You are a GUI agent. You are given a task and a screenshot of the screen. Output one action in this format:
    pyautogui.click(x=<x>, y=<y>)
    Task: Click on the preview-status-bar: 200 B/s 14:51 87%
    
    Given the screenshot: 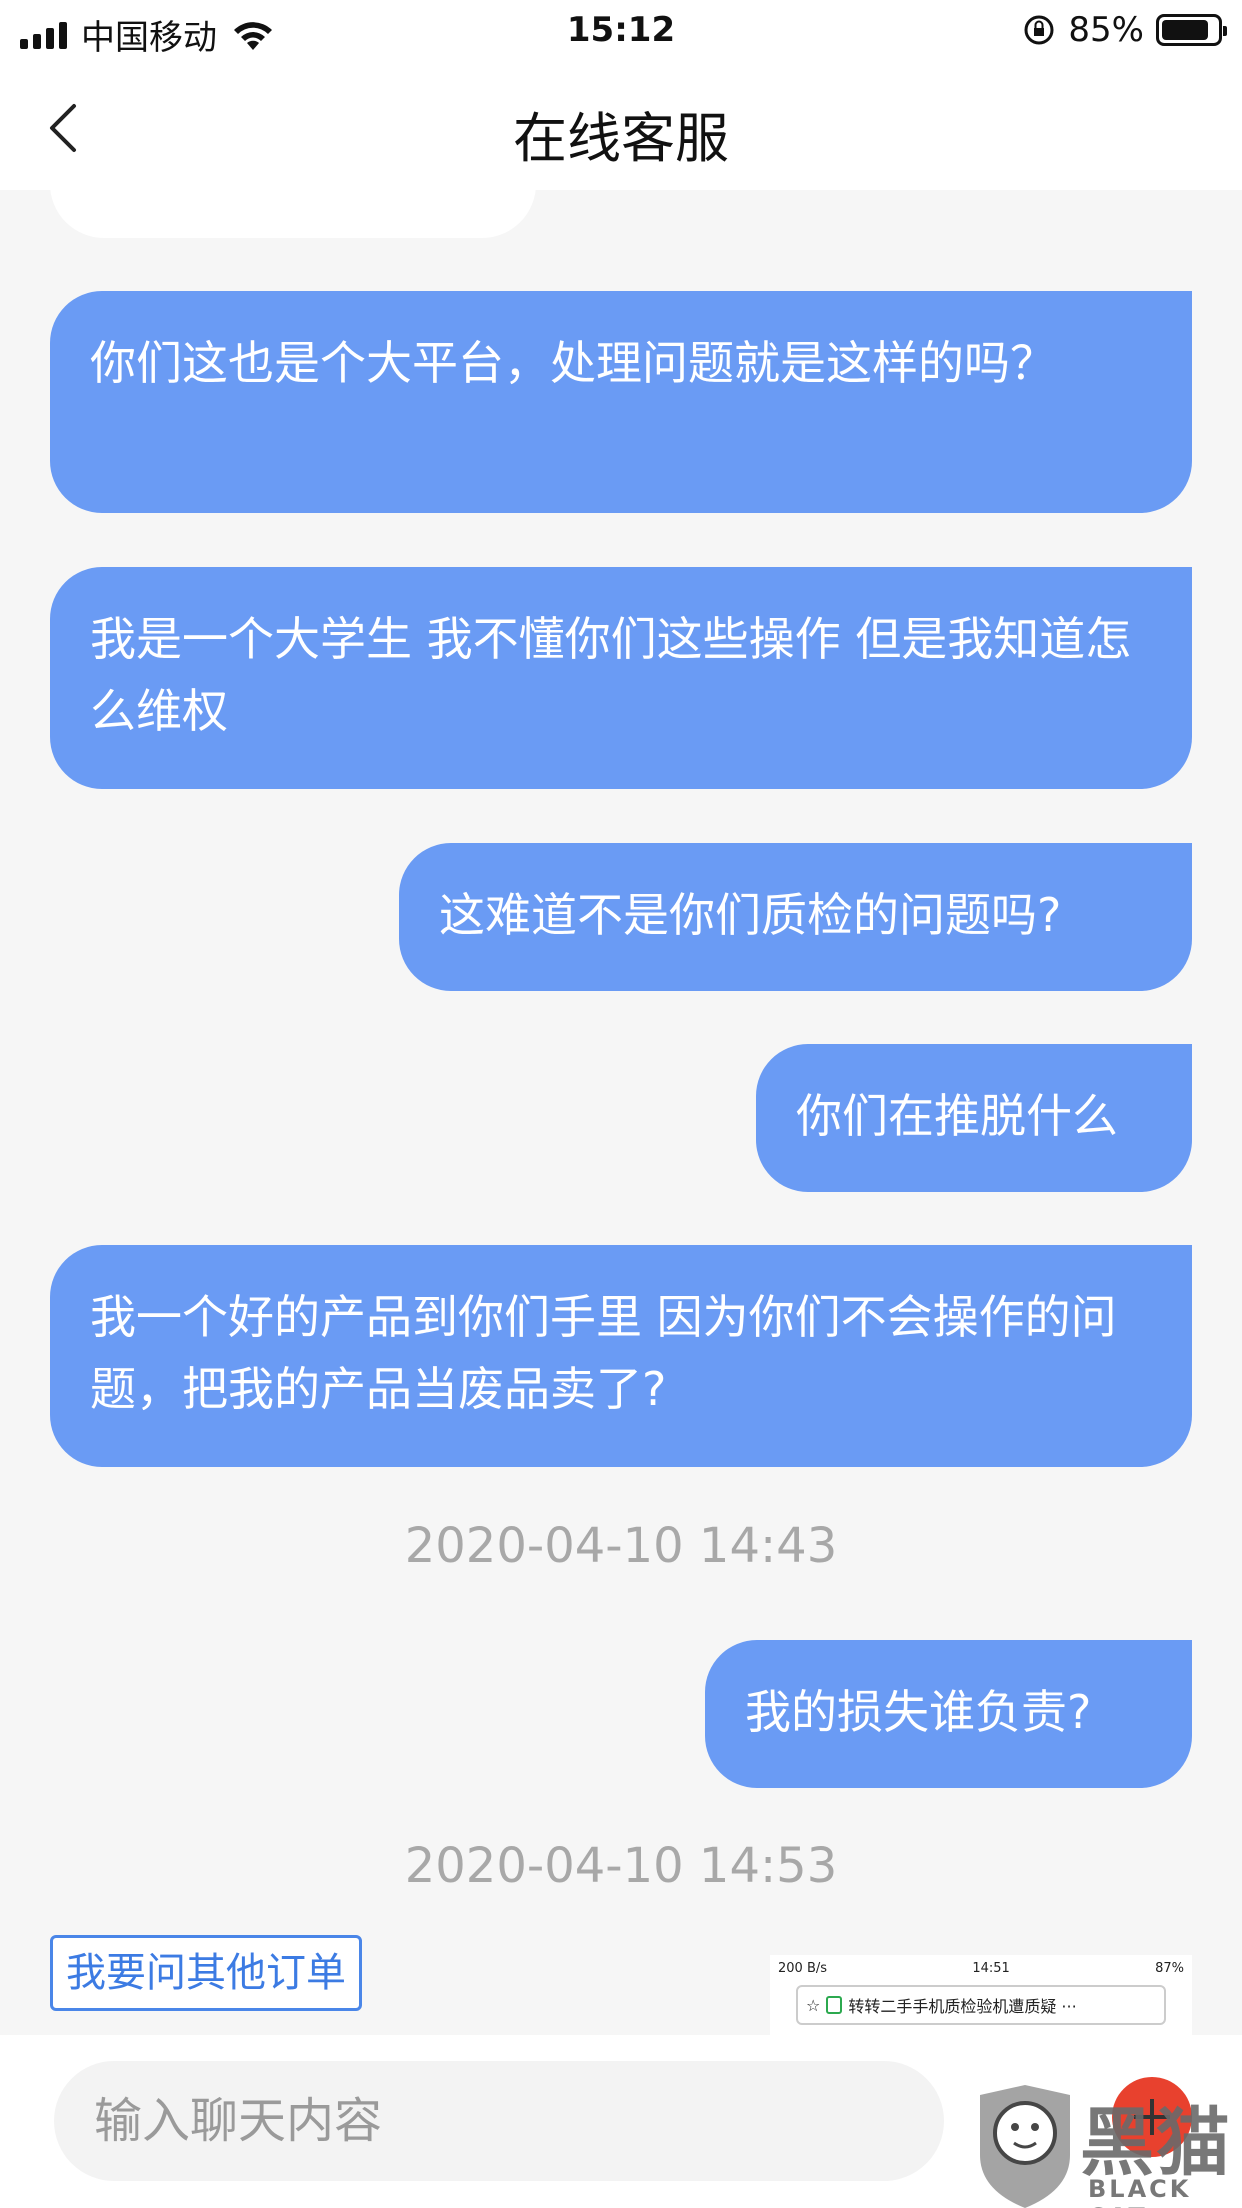 What is the action you would take?
    pyautogui.click(x=981, y=1968)
    